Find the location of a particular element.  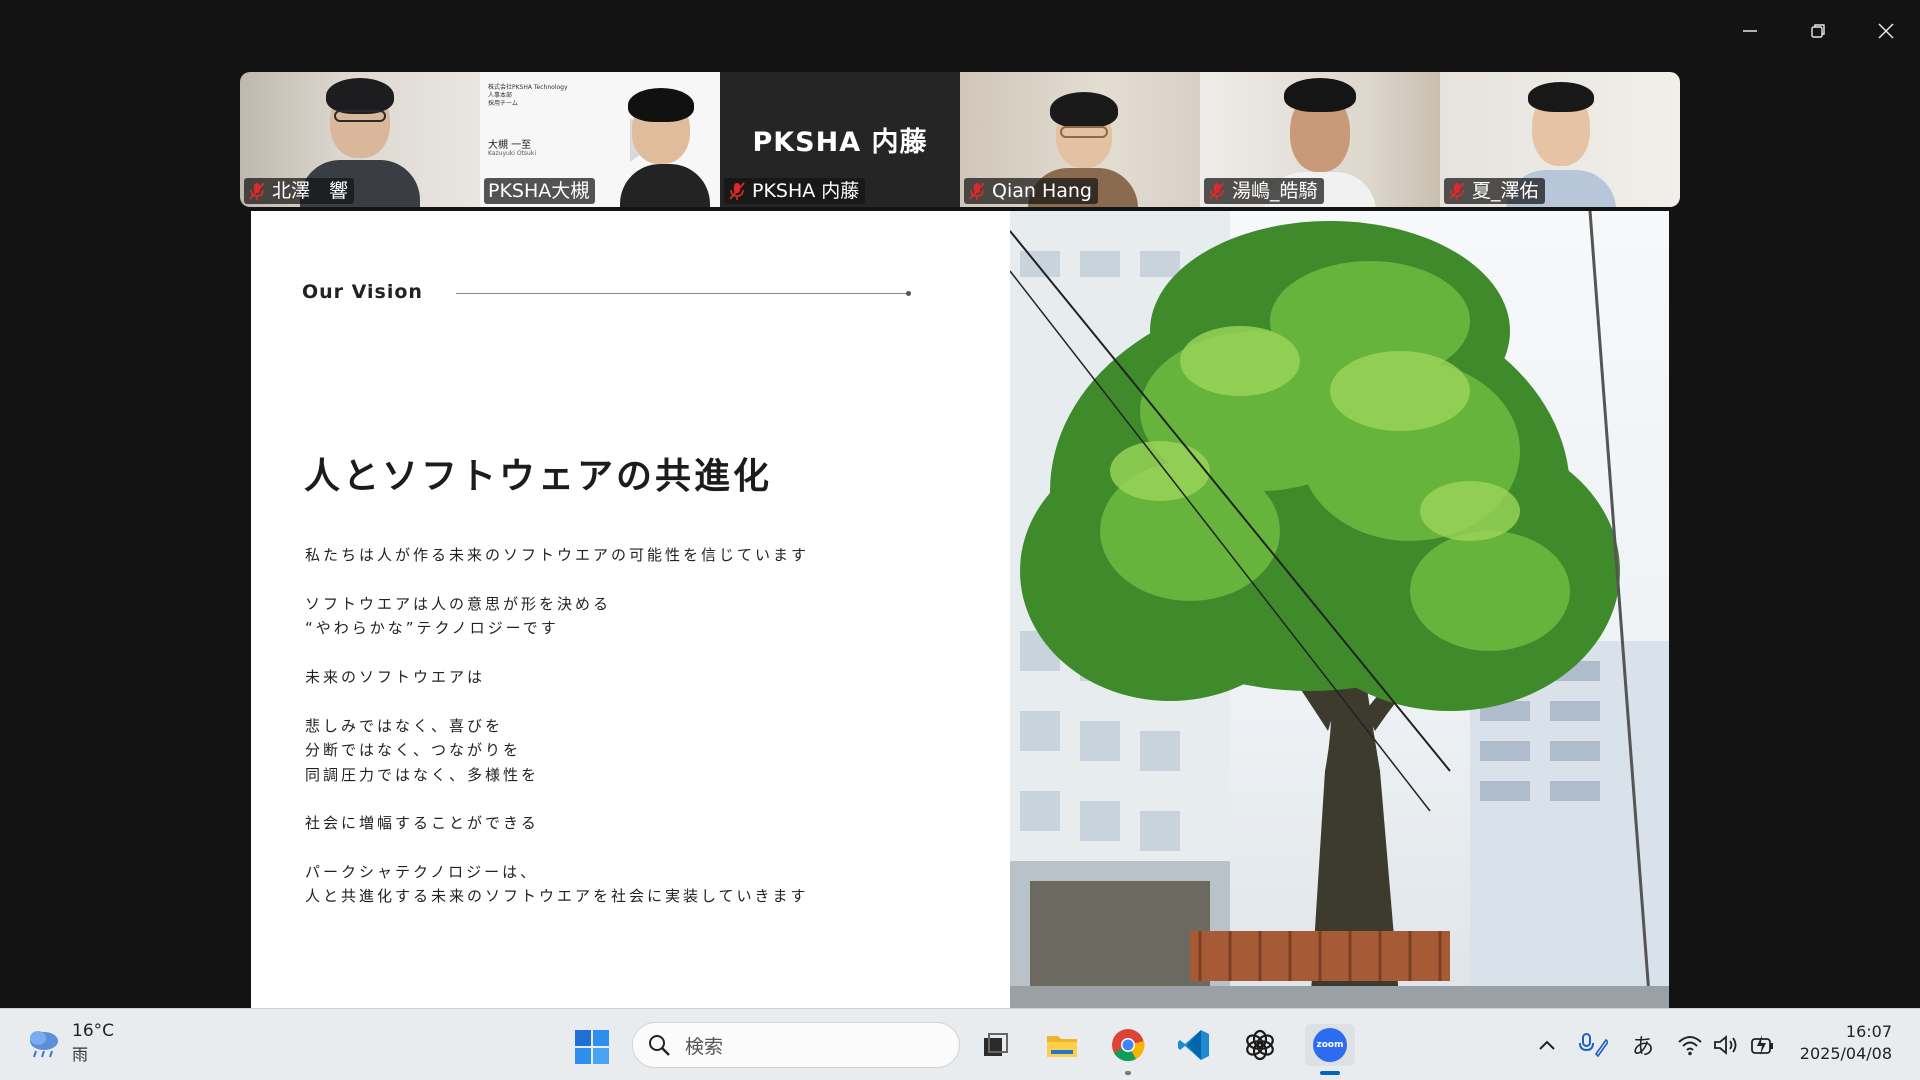

weather-temperature: 16°C is located at coordinates (93, 1031).